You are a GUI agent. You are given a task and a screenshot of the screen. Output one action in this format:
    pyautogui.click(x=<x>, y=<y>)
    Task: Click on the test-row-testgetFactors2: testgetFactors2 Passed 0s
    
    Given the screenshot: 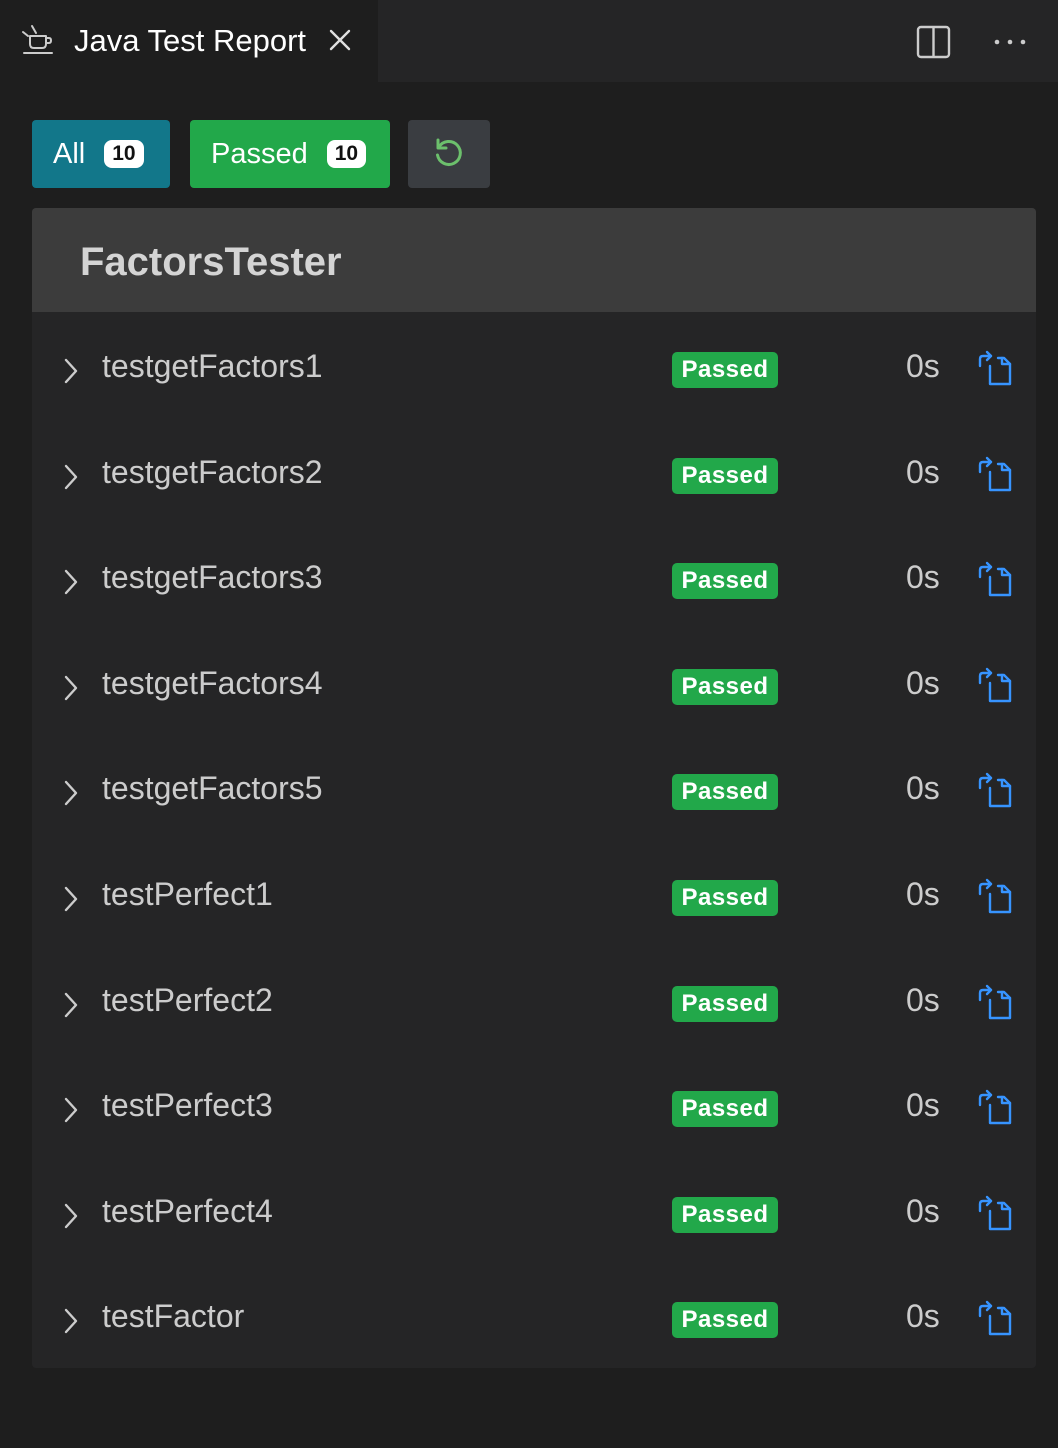 What is the action you would take?
    pyautogui.click(x=534, y=471)
    